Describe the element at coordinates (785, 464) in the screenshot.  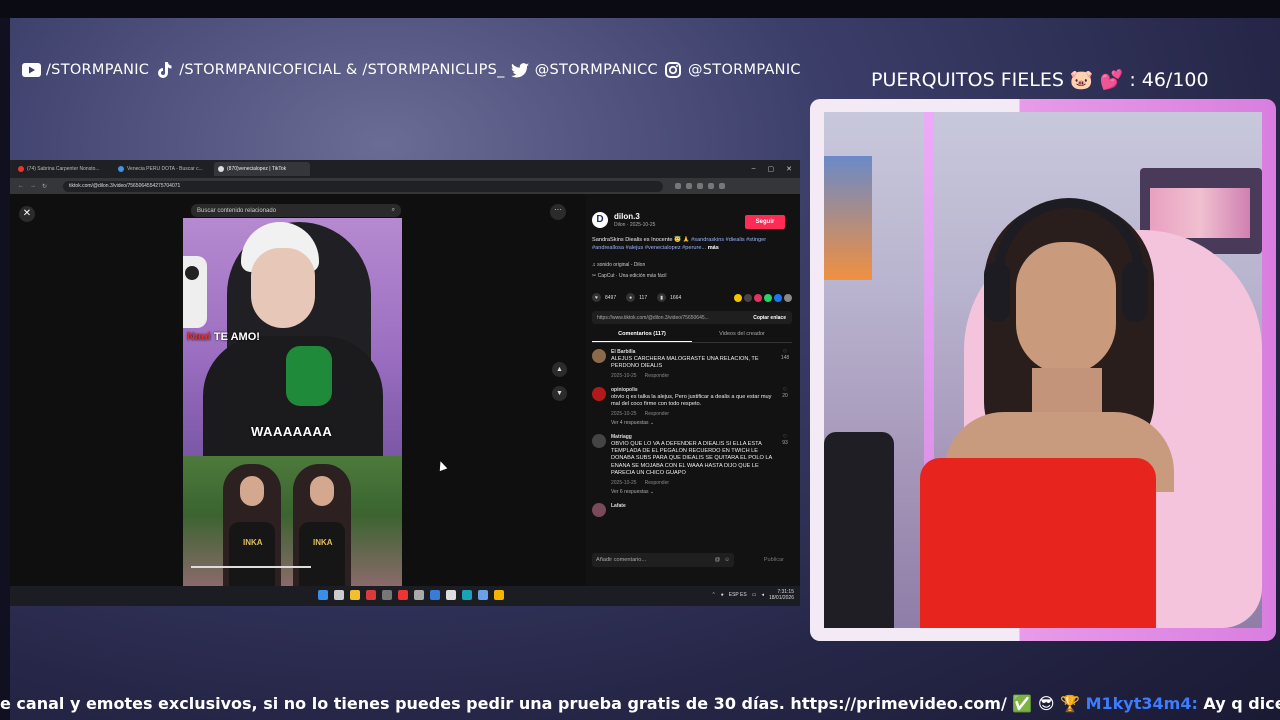
I see `comment-like: ♡ 93` at that location.